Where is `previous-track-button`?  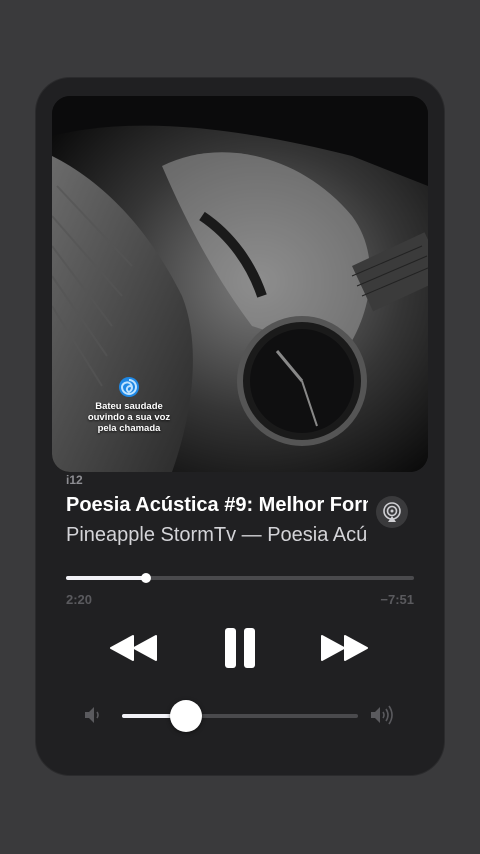
previous-track-button is located at coordinates (134, 648).